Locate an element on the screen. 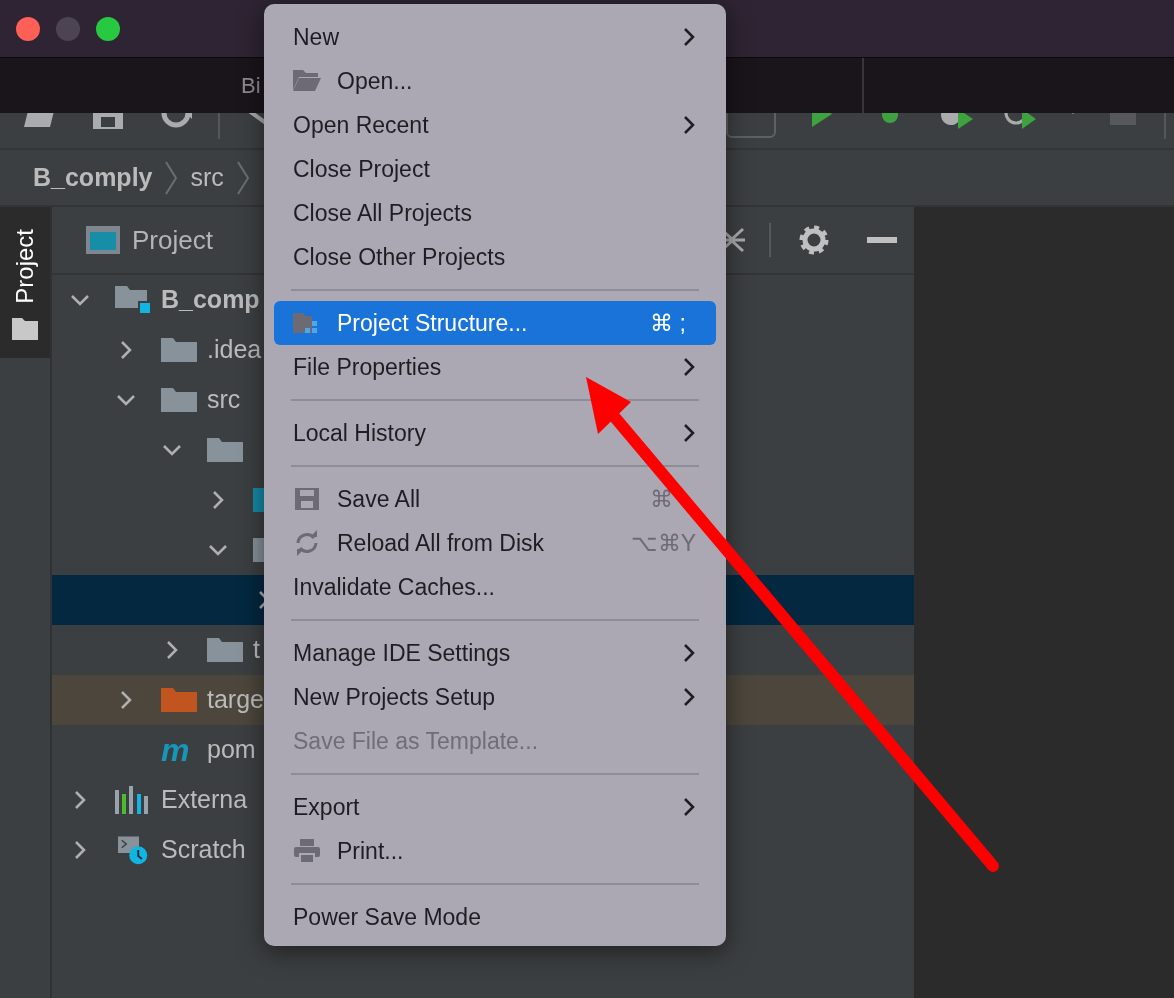  tree-item-label: targe is located at coordinates (235, 700).